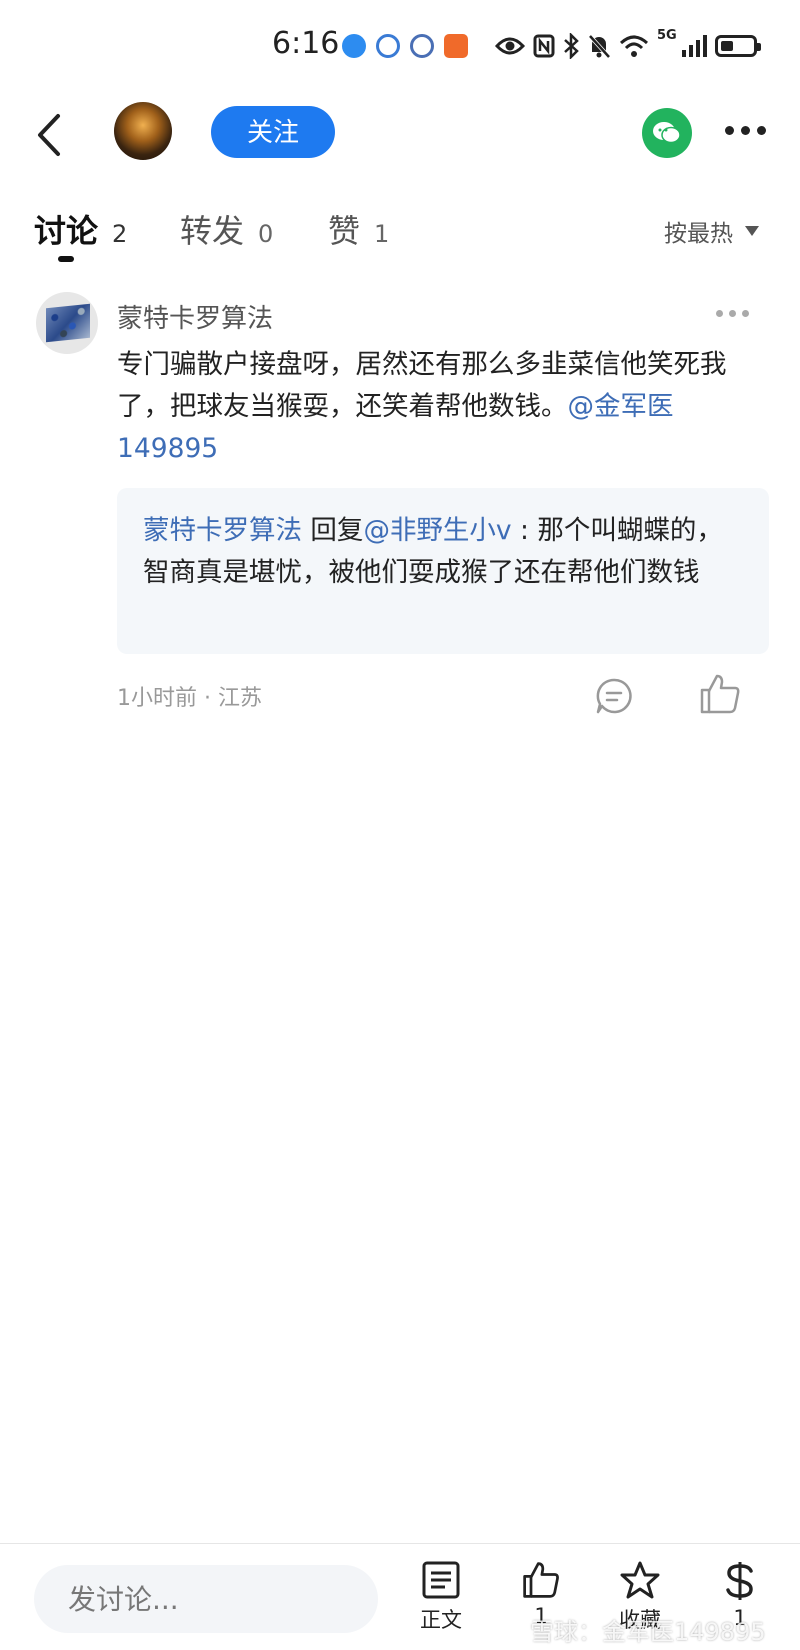 This screenshot has width=800, height=1650. I want to click on like-icon, so click(720, 694).